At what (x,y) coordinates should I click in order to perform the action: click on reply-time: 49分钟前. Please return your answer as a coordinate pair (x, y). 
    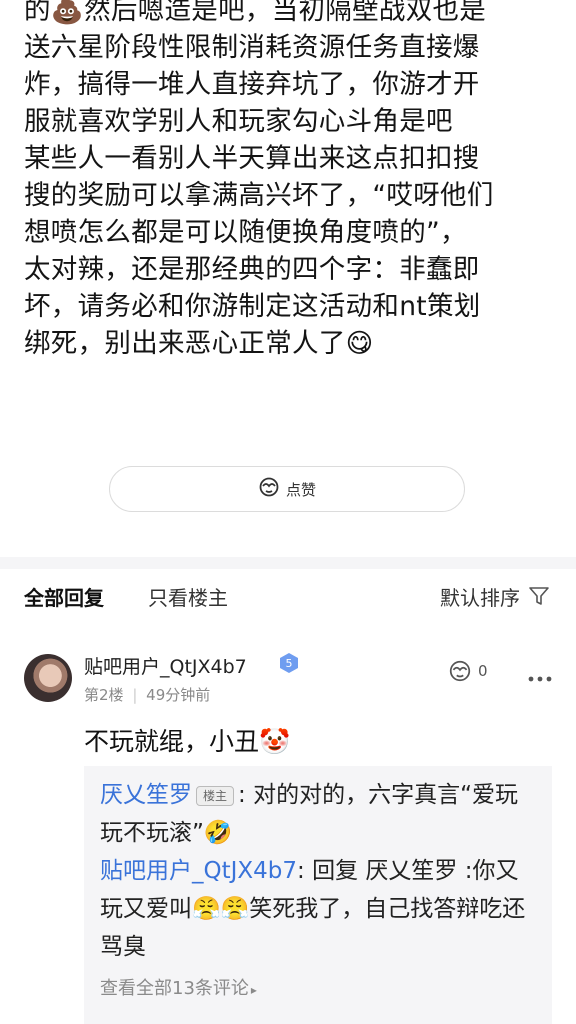
    Looking at the image, I should click on (178, 695).